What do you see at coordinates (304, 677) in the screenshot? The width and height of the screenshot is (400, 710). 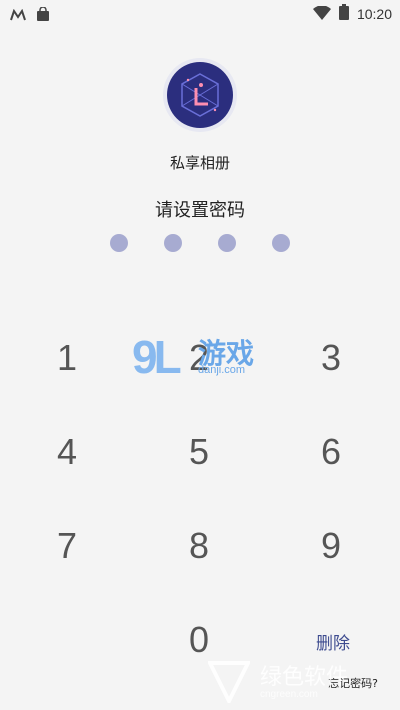 I see `watermark-bottom-name: 绿色软件` at bounding box center [304, 677].